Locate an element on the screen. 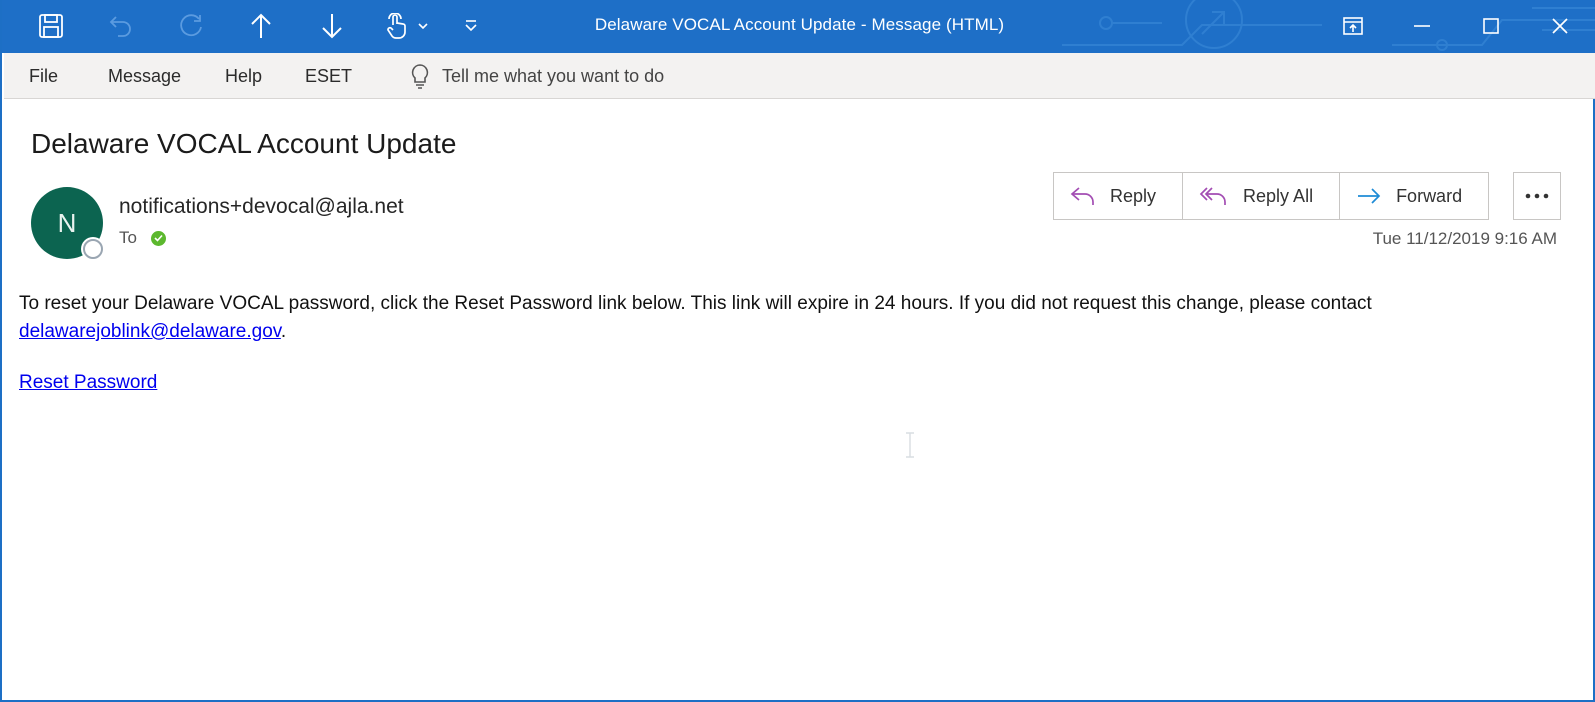 Image resolution: width=1595 pixels, height=702 pixels. reply-button: Reply is located at coordinates (1119, 196).